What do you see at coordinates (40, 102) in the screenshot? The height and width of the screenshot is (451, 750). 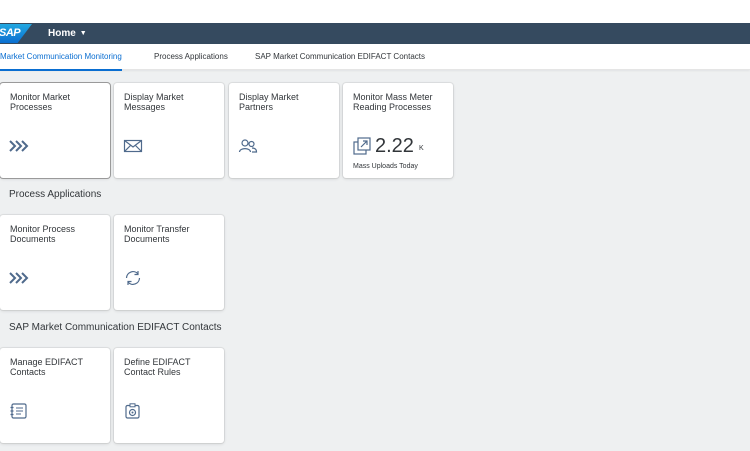 I see `tile-title: Monitor Market Processes` at bounding box center [40, 102].